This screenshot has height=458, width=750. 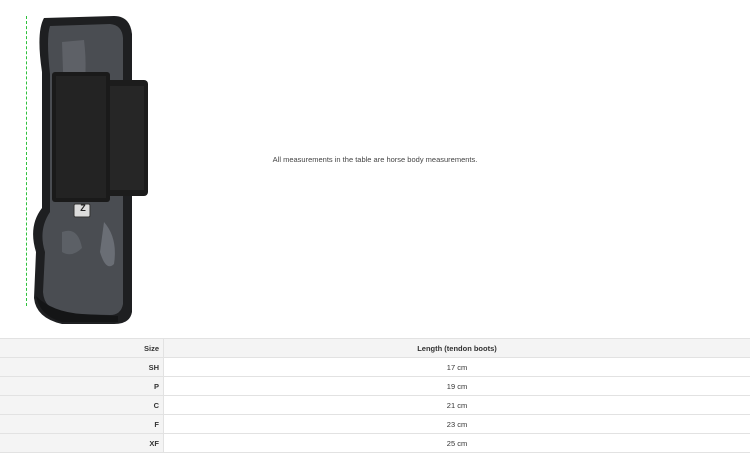 I want to click on brand-logo-letter: Z, so click(x=83, y=208).